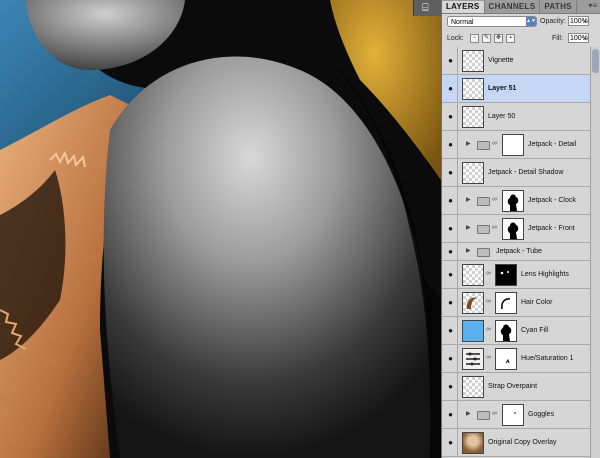  What do you see at coordinates (501, 61) in the screenshot?
I see `layer-name: Vignette` at bounding box center [501, 61].